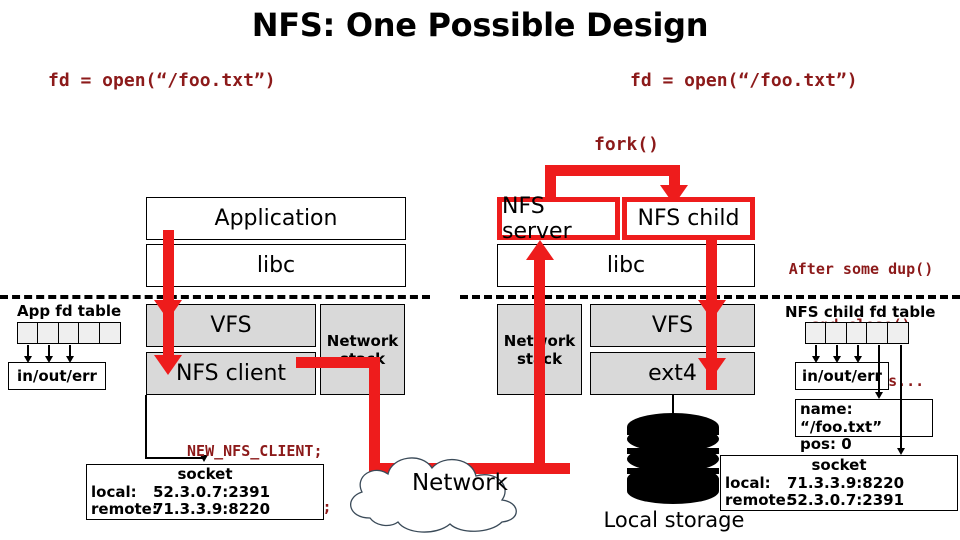 Image resolution: width=960 pixels, height=540 pixels. What do you see at coordinates (711, 368) in the screenshot?
I see `server-call-arrow-head-ext4` at bounding box center [711, 368].